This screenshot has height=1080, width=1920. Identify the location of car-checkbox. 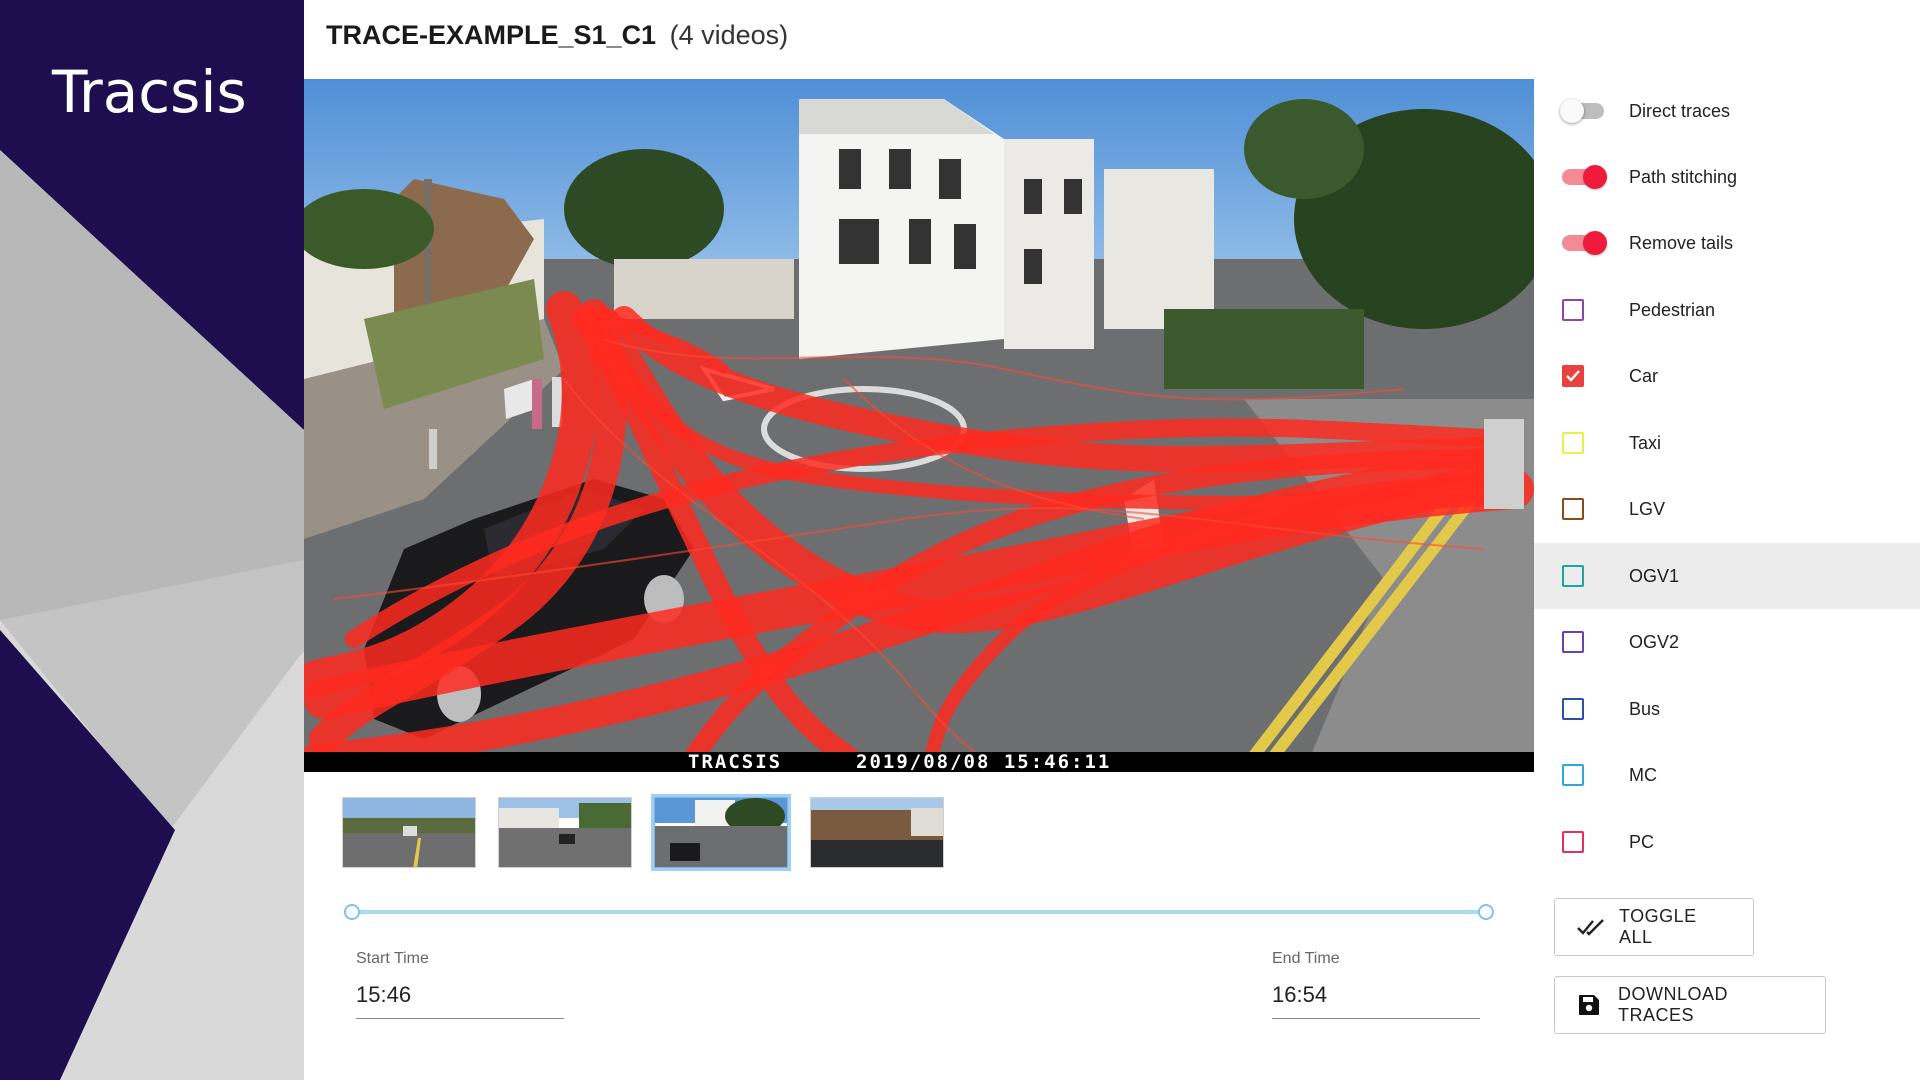
(1573, 376).